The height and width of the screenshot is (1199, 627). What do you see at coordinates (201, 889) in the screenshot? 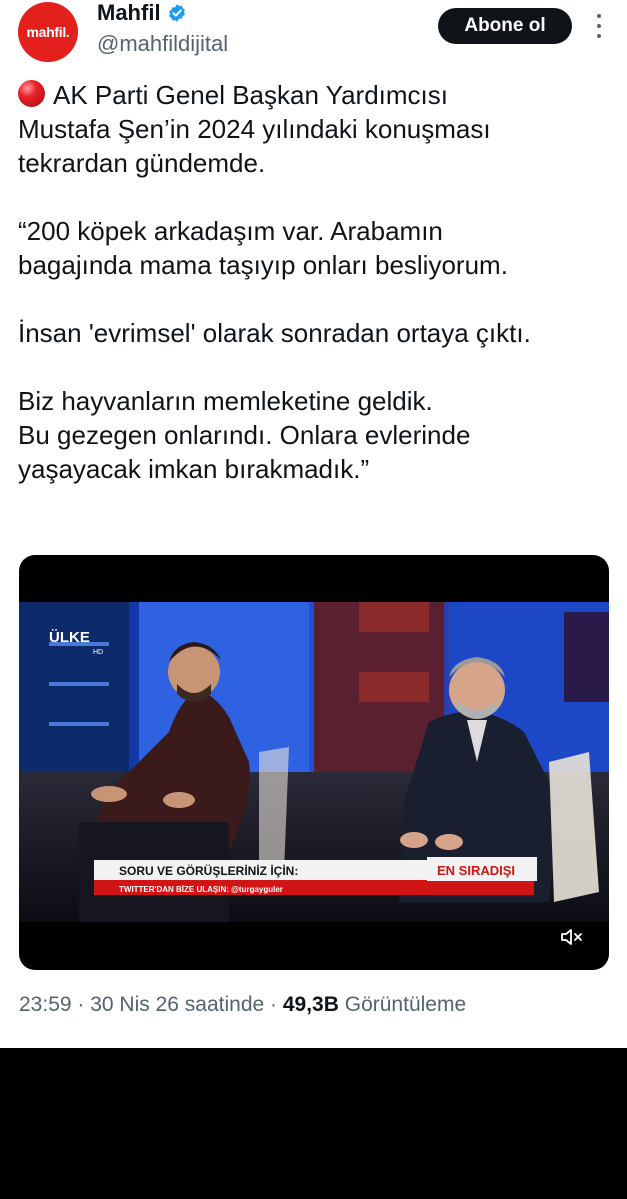
I see `lower-third-sub: TWITTER'DAN BİZE ULAŞIN: @turgayguler` at bounding box center [201, 889].